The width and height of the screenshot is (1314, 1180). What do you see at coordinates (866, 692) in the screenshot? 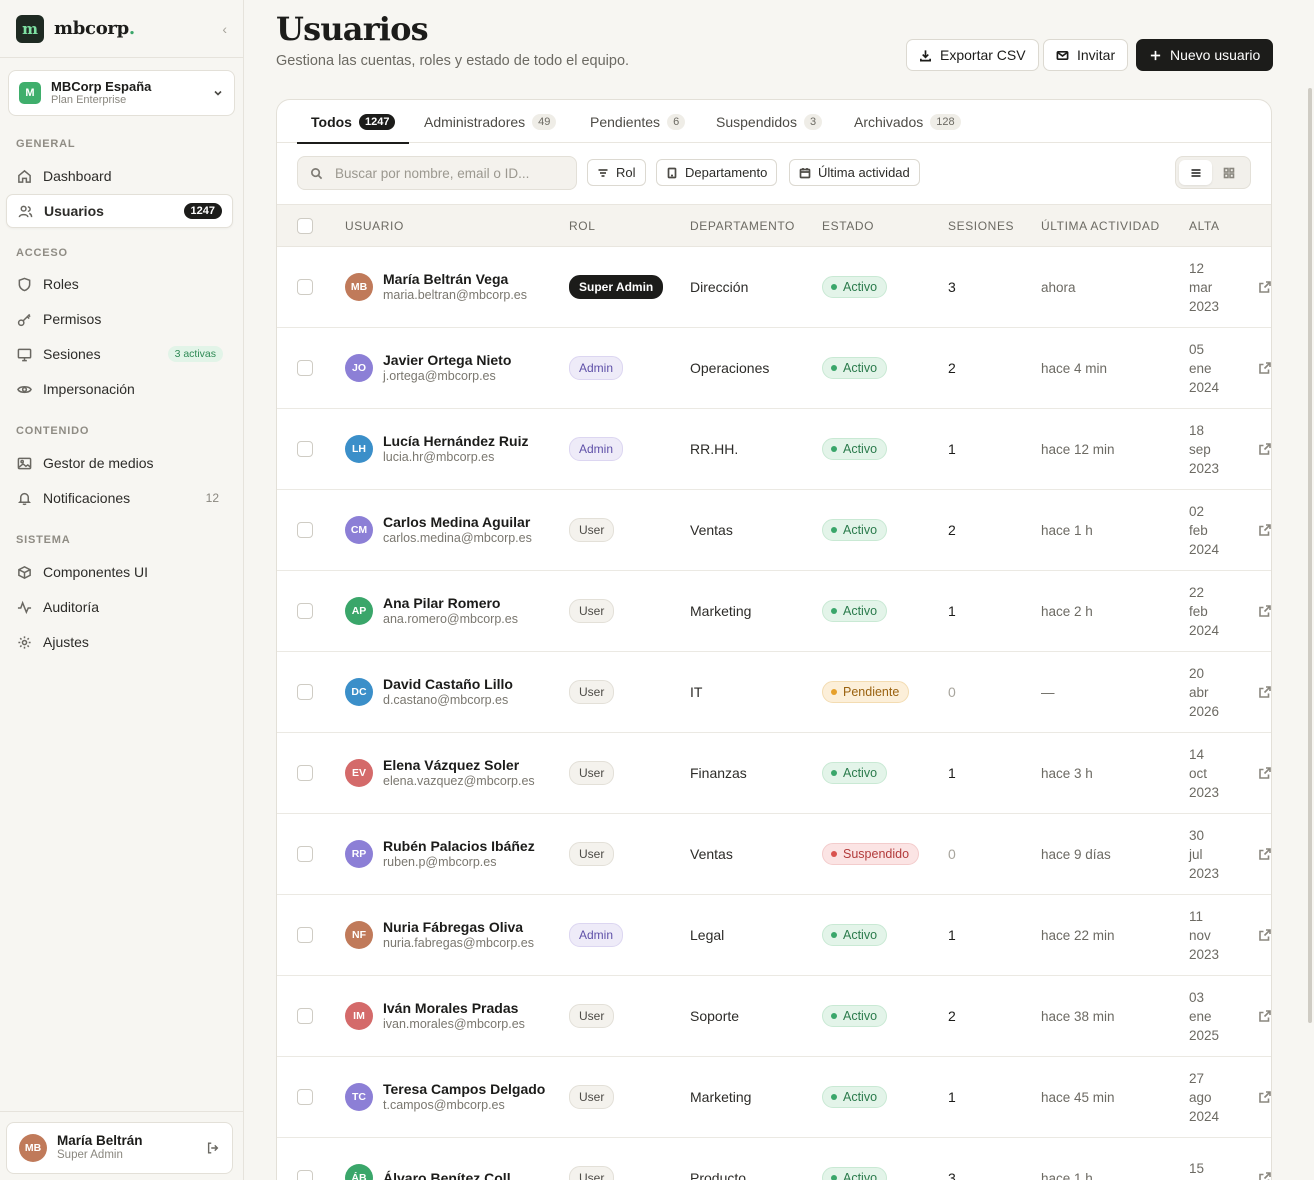
I see `status-cell: Pendiente` at bounding box center [866, 692].